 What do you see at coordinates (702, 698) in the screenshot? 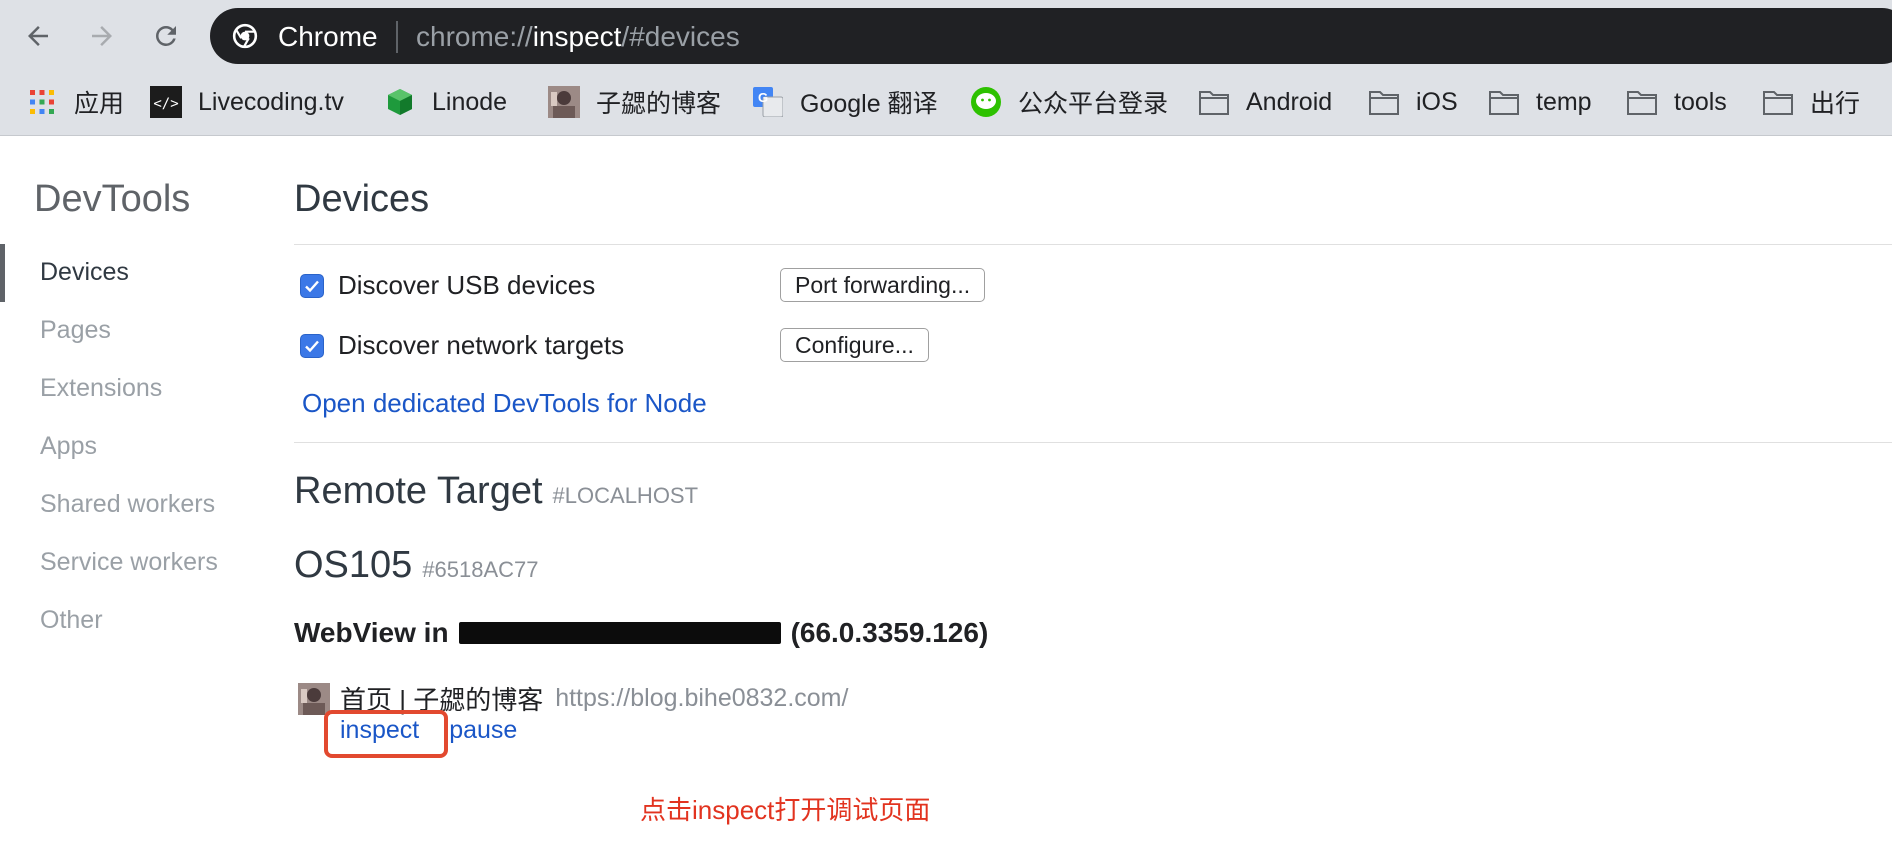
I see `page-target-url: https://blog.bihe0832.com/` at bounding box center [702, 698].